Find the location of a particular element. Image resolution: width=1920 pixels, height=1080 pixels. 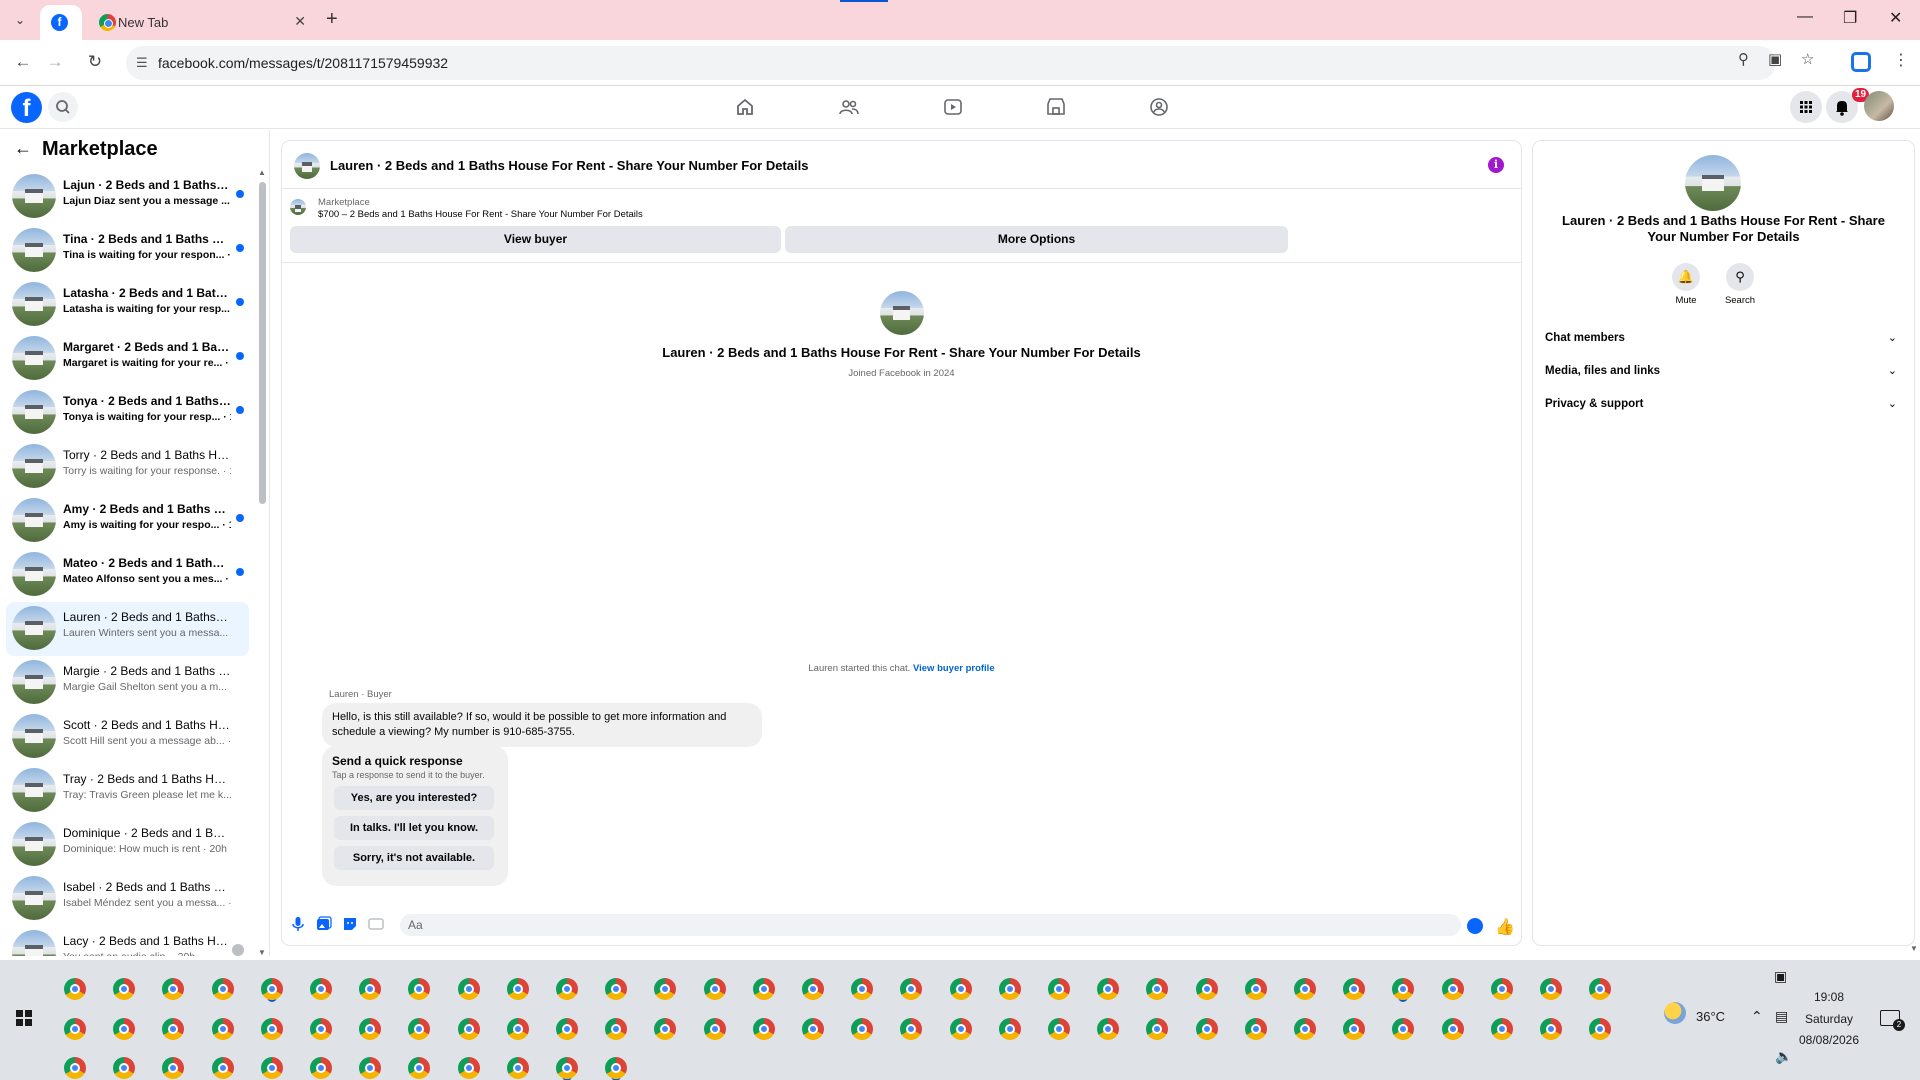

quick-response-button: Yes, are you interested? is located at coordinates (414, 798).